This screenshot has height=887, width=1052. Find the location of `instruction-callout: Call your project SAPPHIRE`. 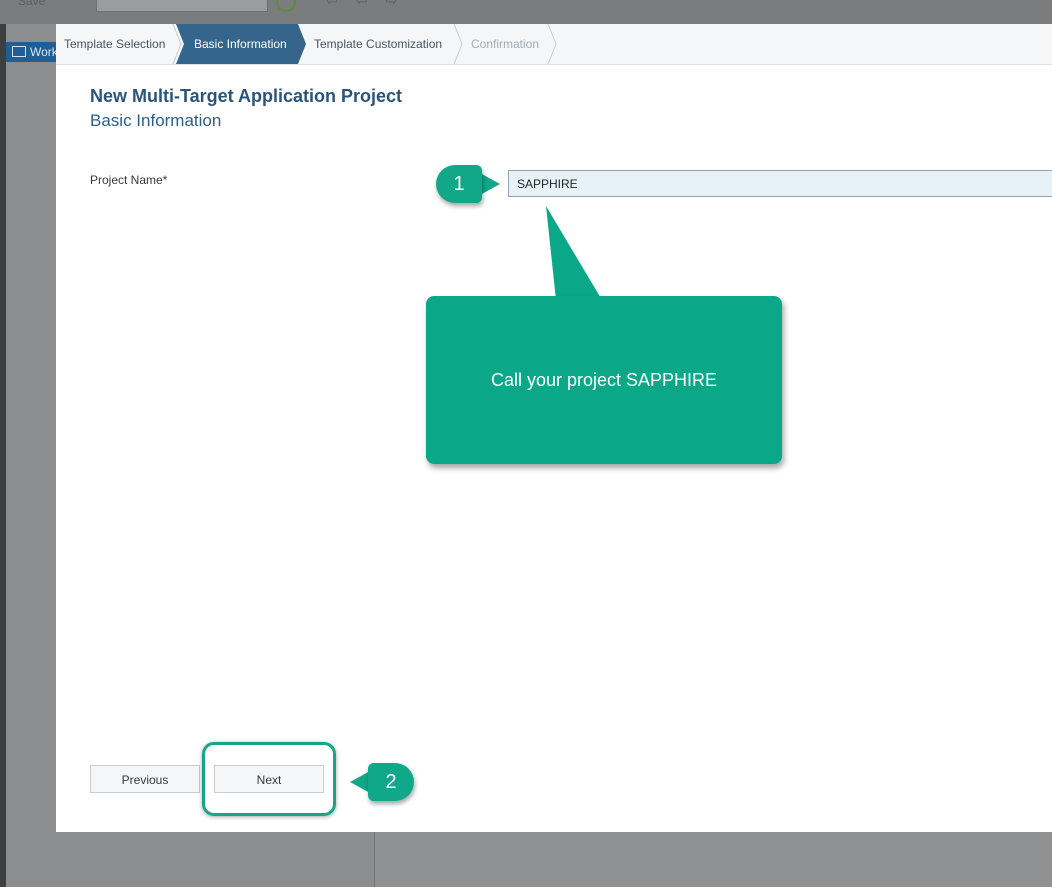

instruction-callout: Call your project SAPPHIRE is located at coordinates (604, 380).